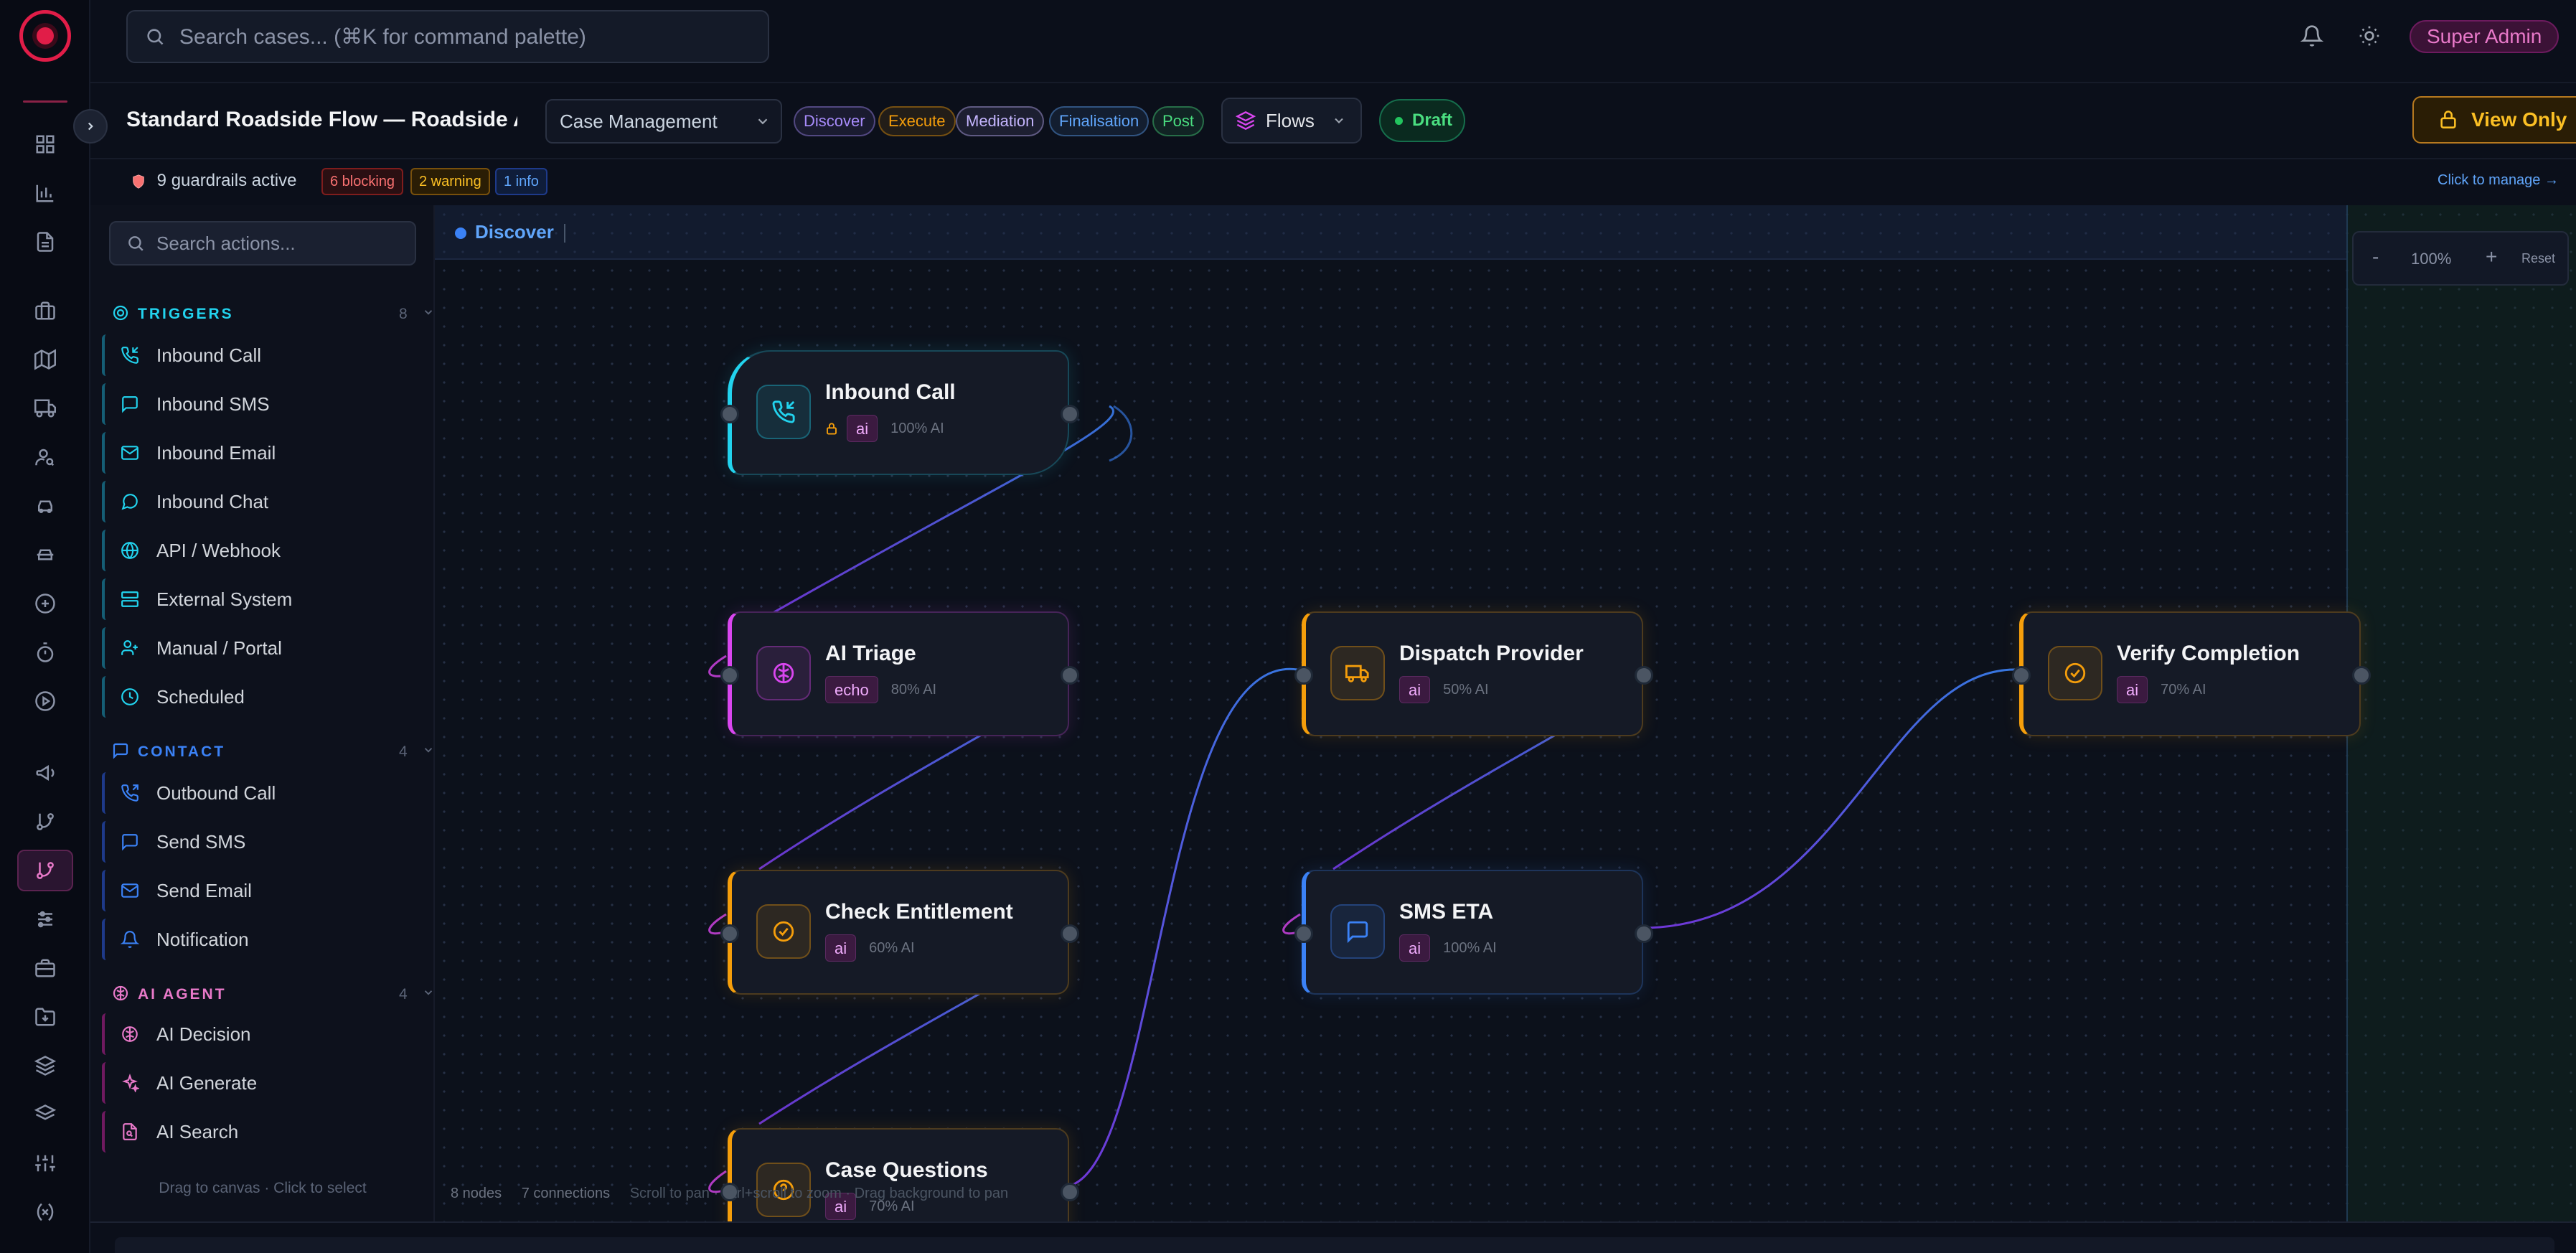  What do you see at coordinates (2498, 180) in the screenshot?
I see `manage-guardrails-link: Click to manage →` at bounding box center [2498, 180].